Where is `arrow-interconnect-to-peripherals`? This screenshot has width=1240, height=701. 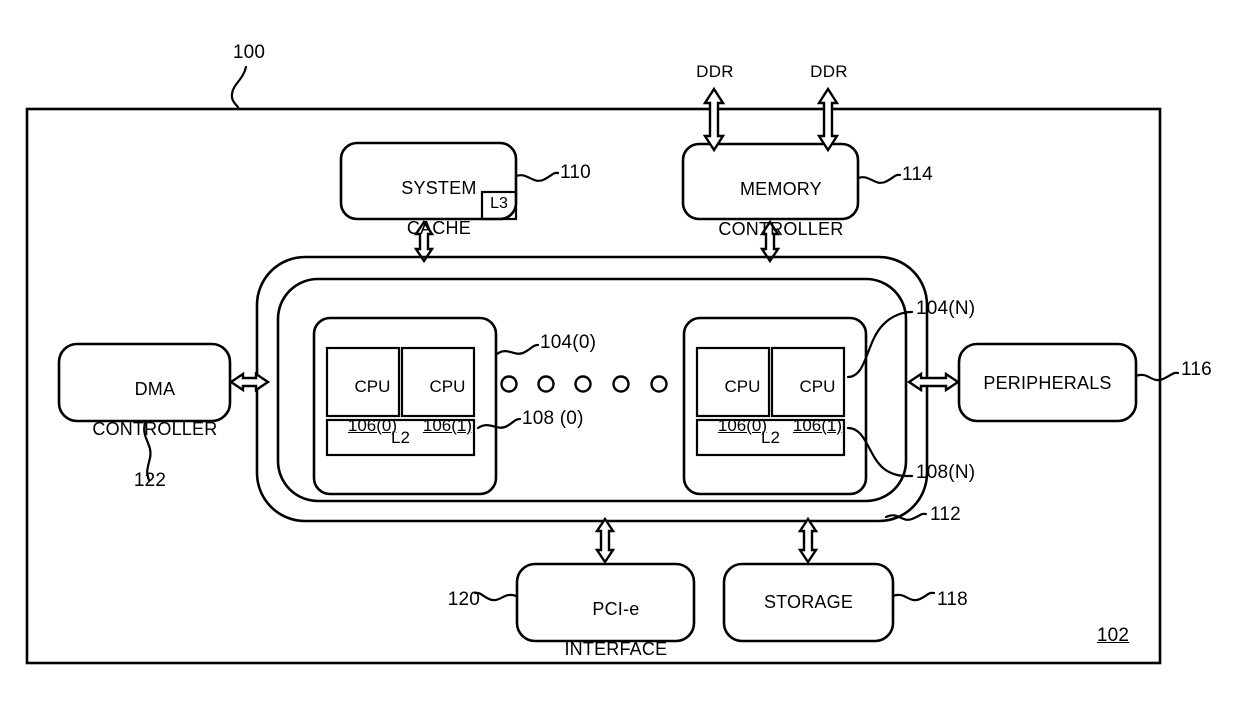
arrow-interconnect-to-peripherals is located at coordinates (933, 382).